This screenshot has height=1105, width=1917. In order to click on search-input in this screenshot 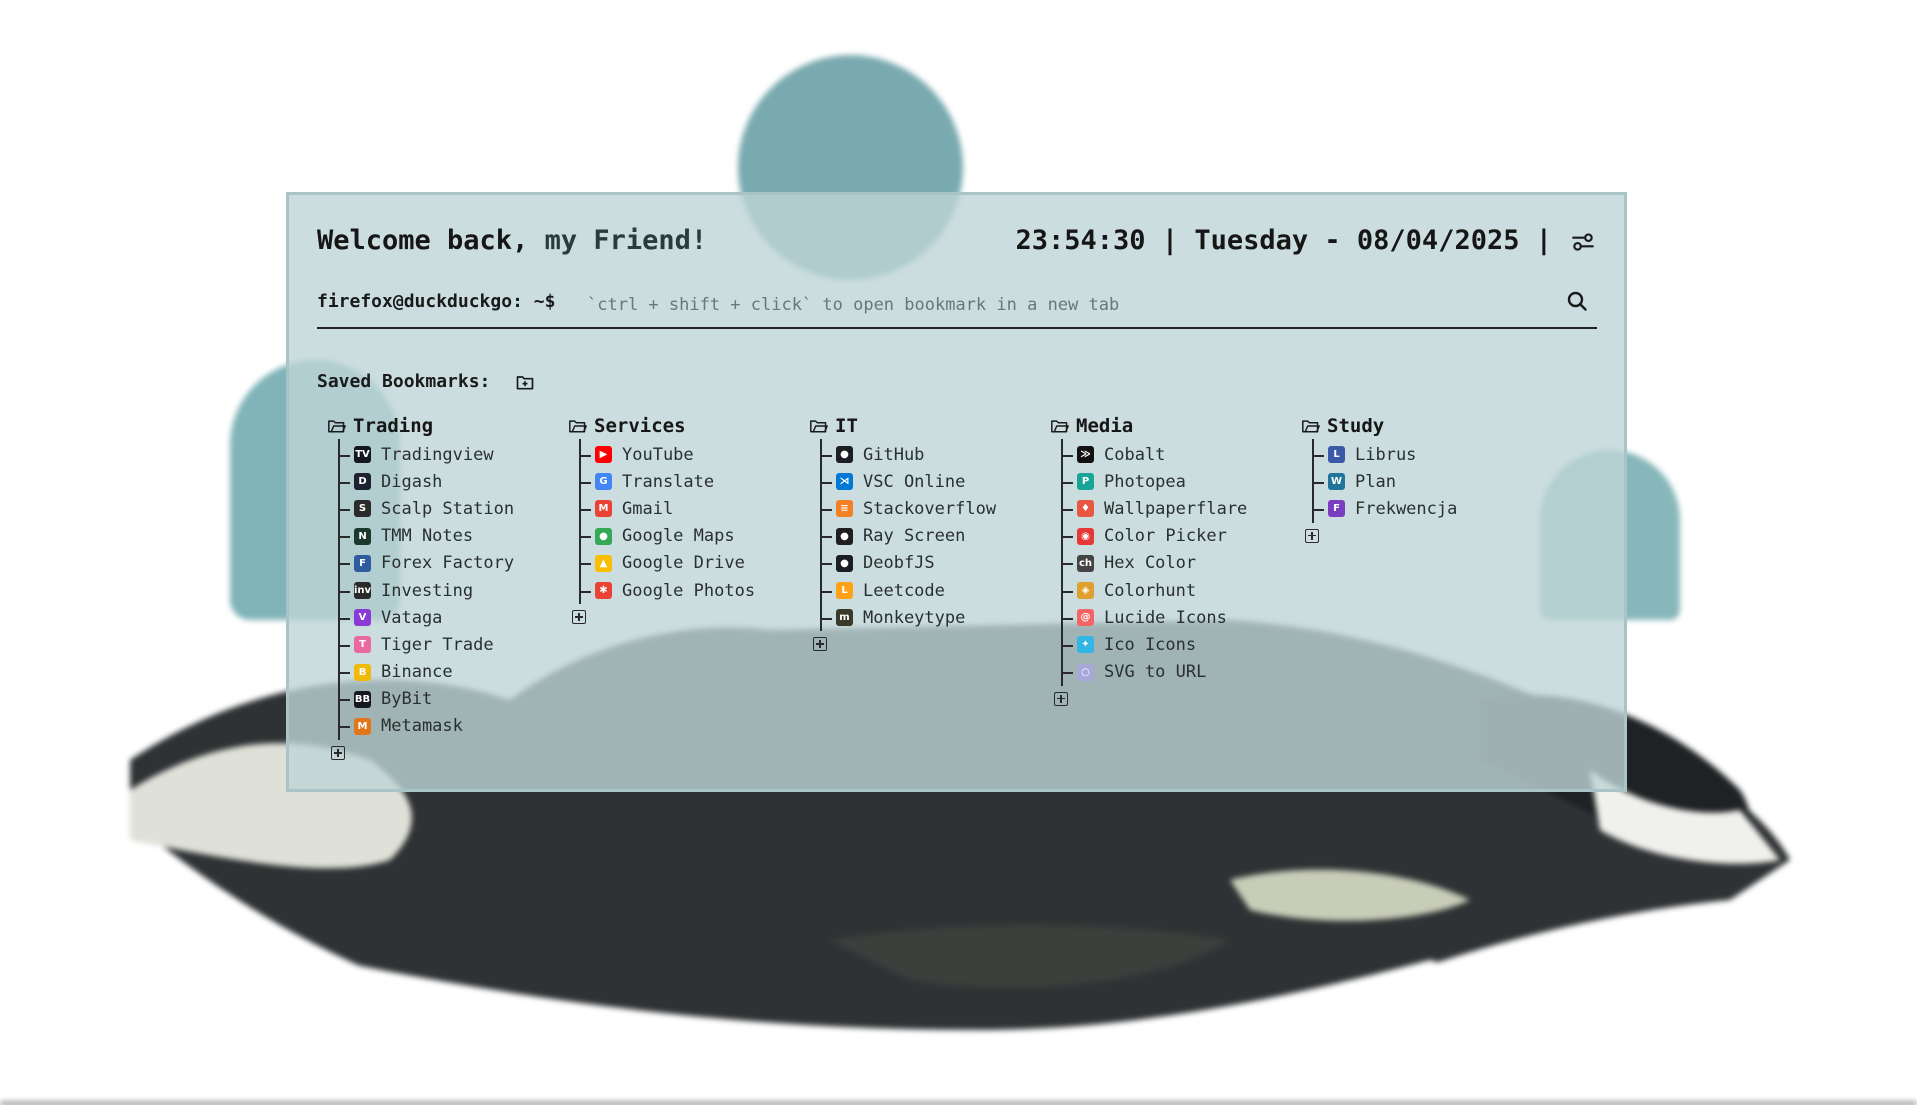, I will do `click(1067, 305)`.